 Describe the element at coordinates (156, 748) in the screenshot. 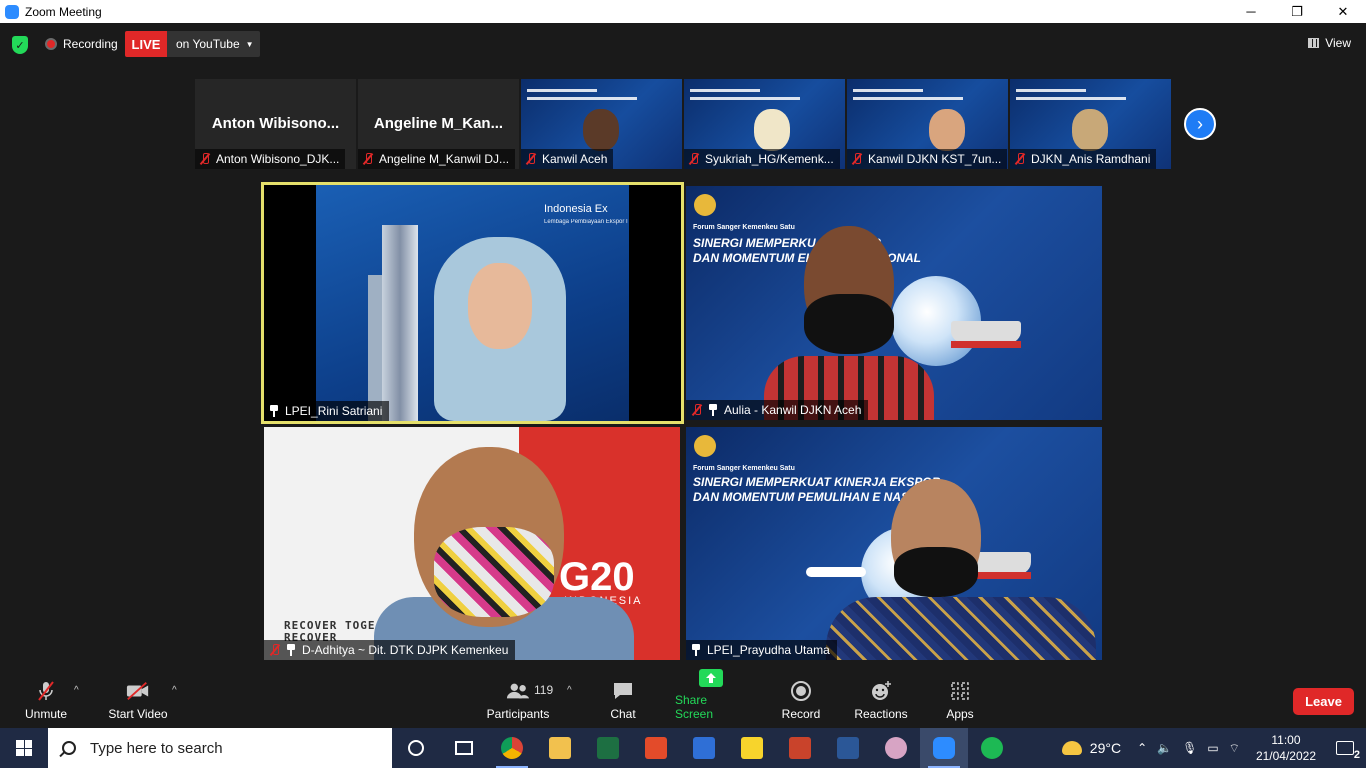

I see `search-placeholder: Type here to search` at that location.